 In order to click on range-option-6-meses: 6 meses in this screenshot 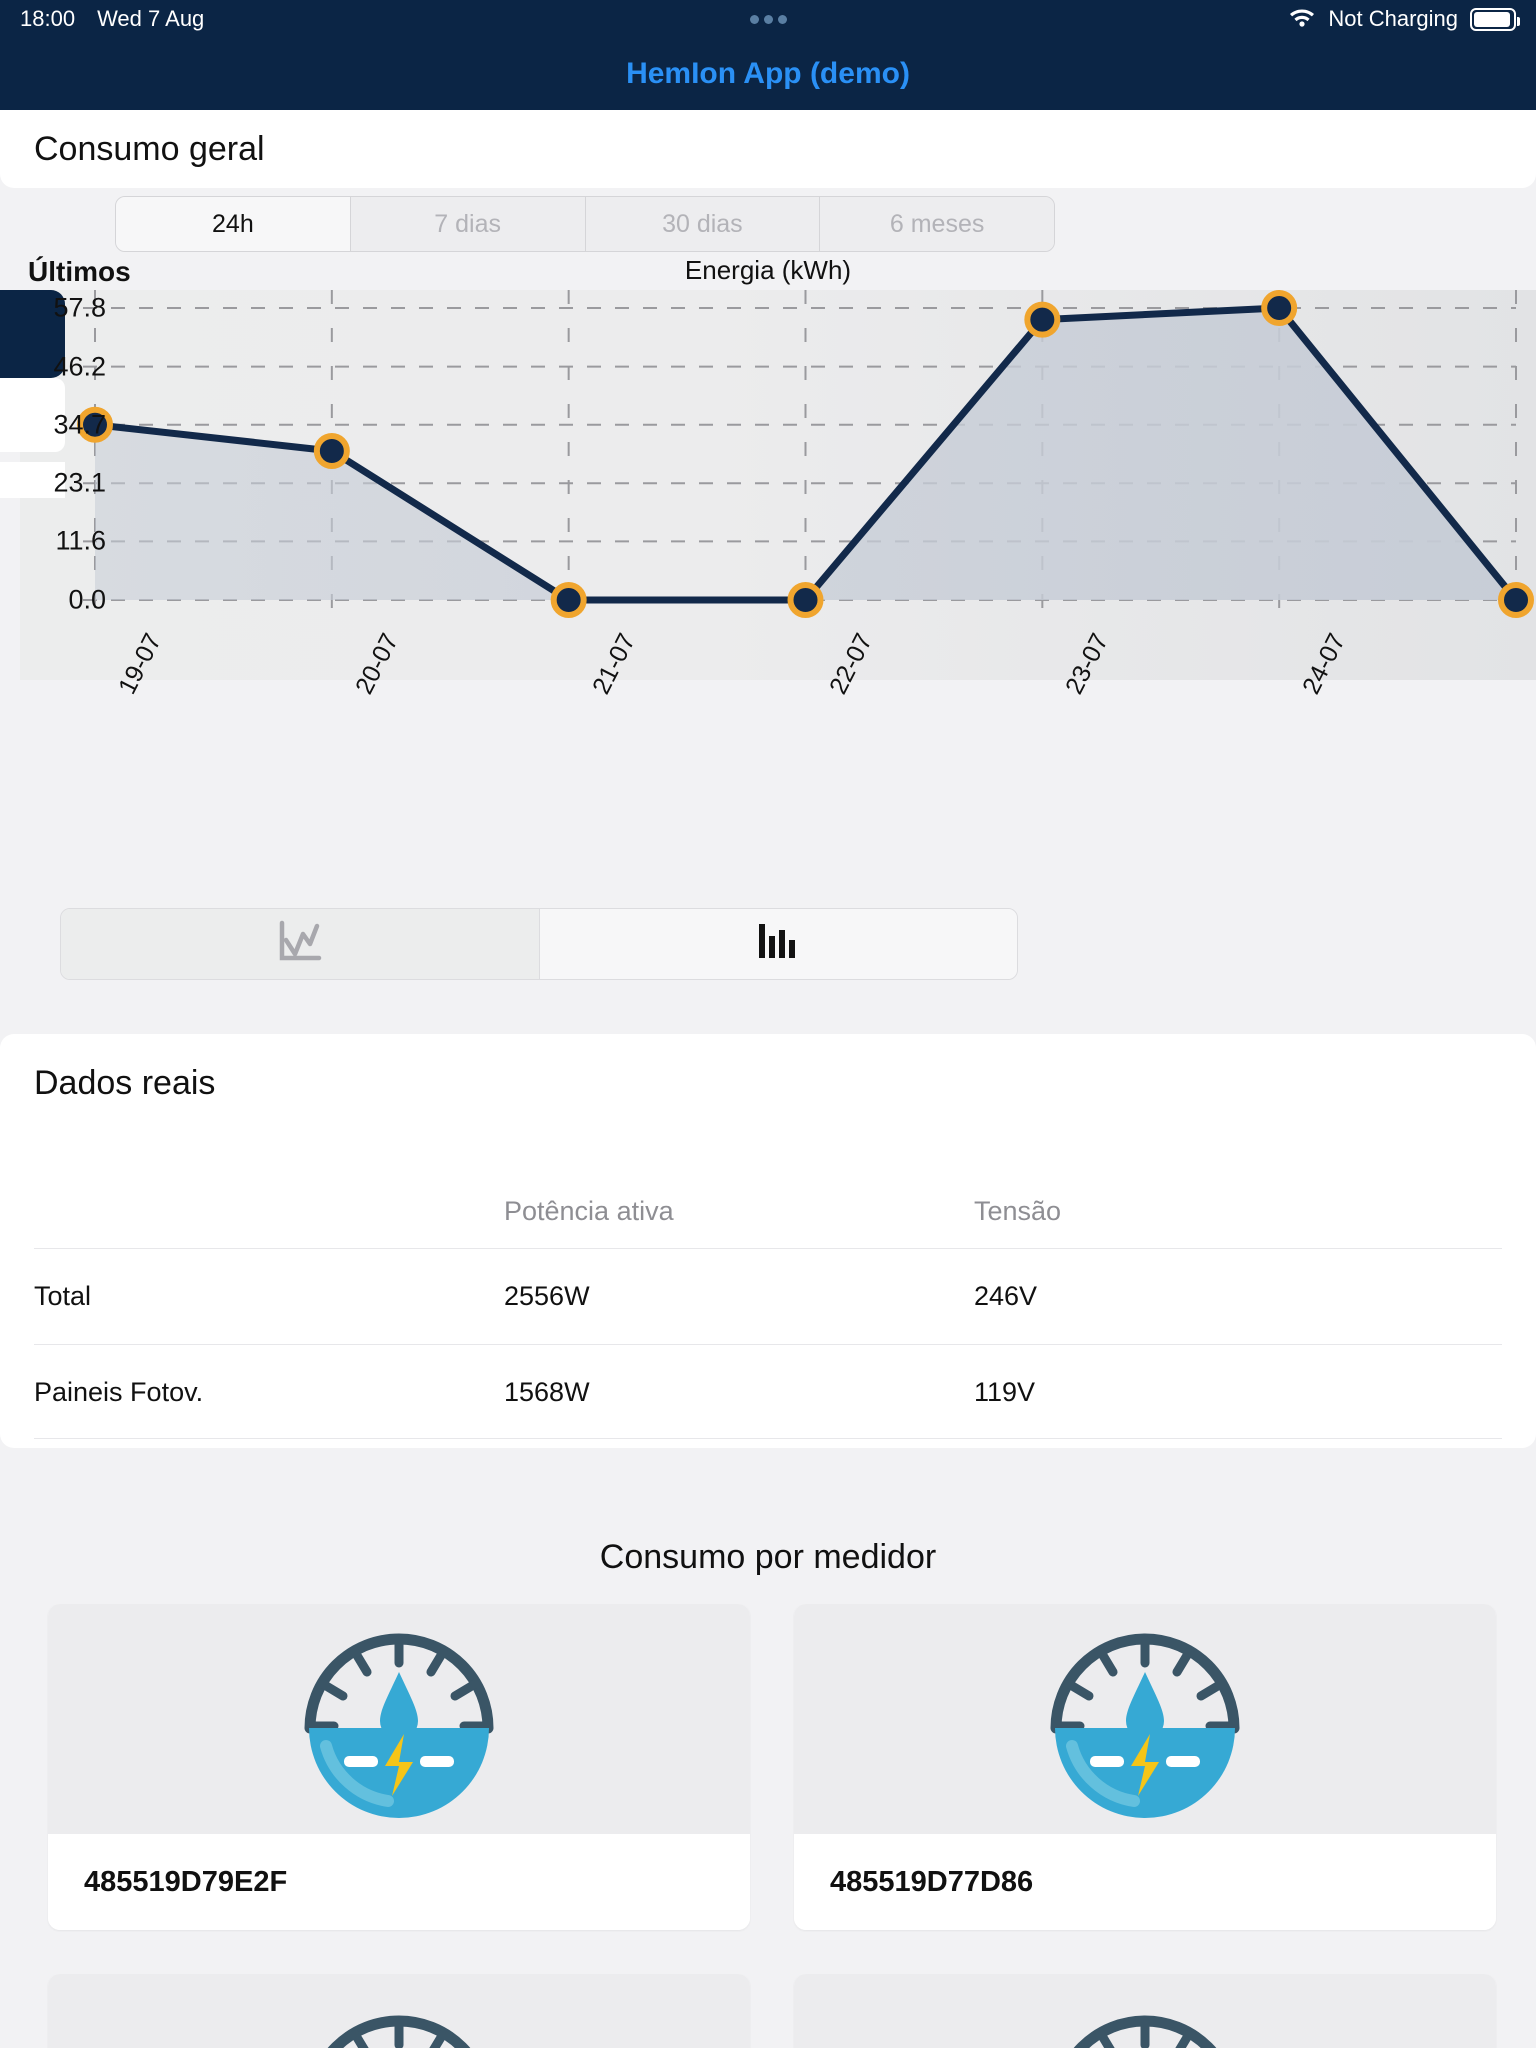, I will do `click(937, 224)`.